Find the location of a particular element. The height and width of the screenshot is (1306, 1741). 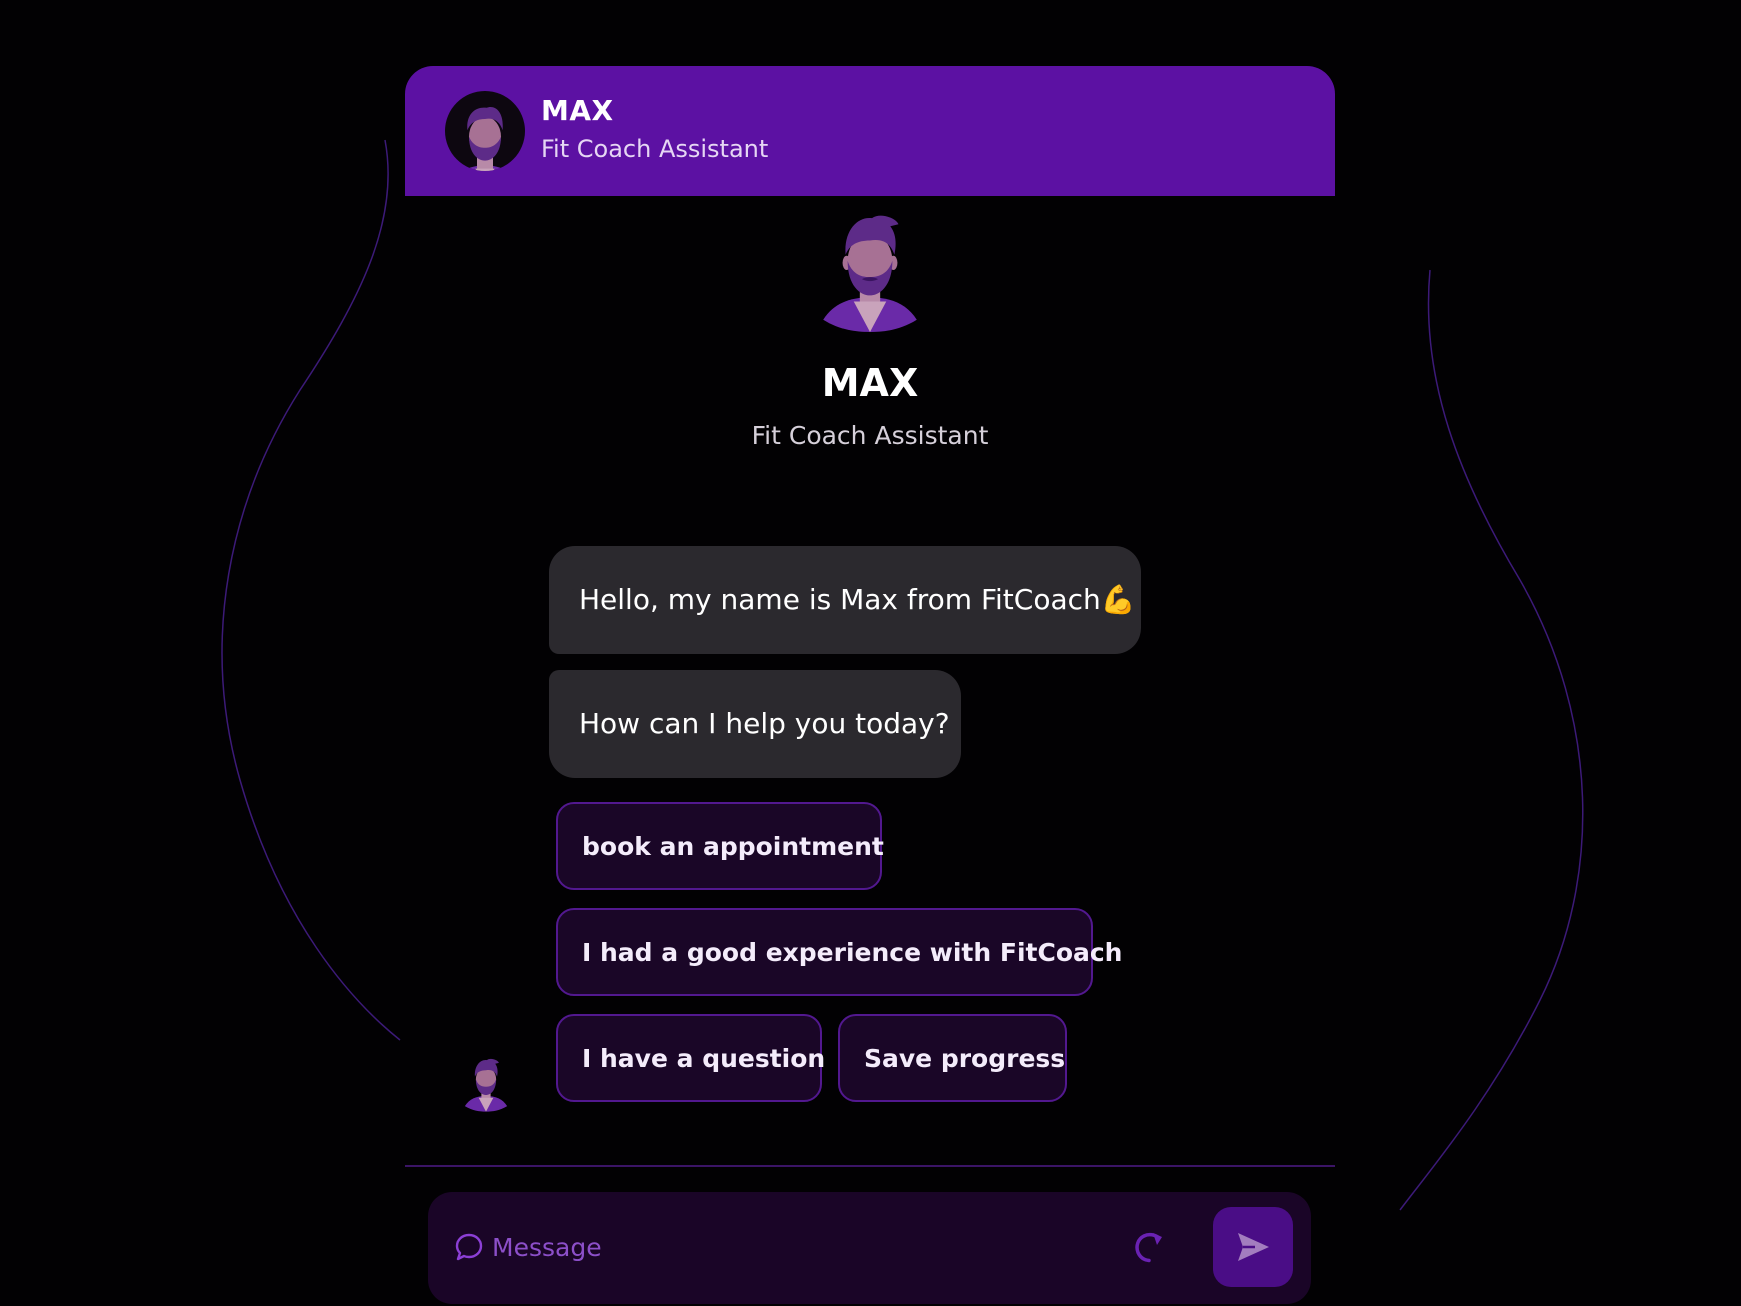

bot-message: How can I help you today? is located at coordinates (755, 724).